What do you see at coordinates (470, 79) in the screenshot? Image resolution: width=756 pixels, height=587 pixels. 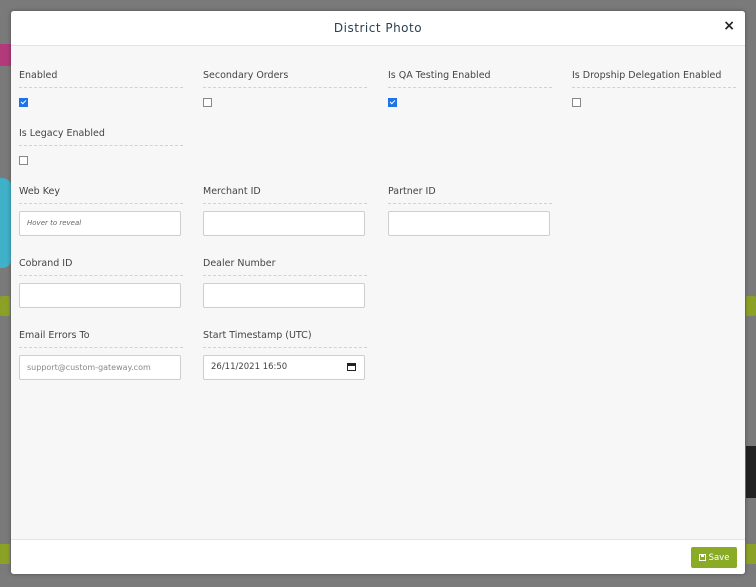 I see `field-label: Is QA Testing Enabled` at bounding box center [470, 79].